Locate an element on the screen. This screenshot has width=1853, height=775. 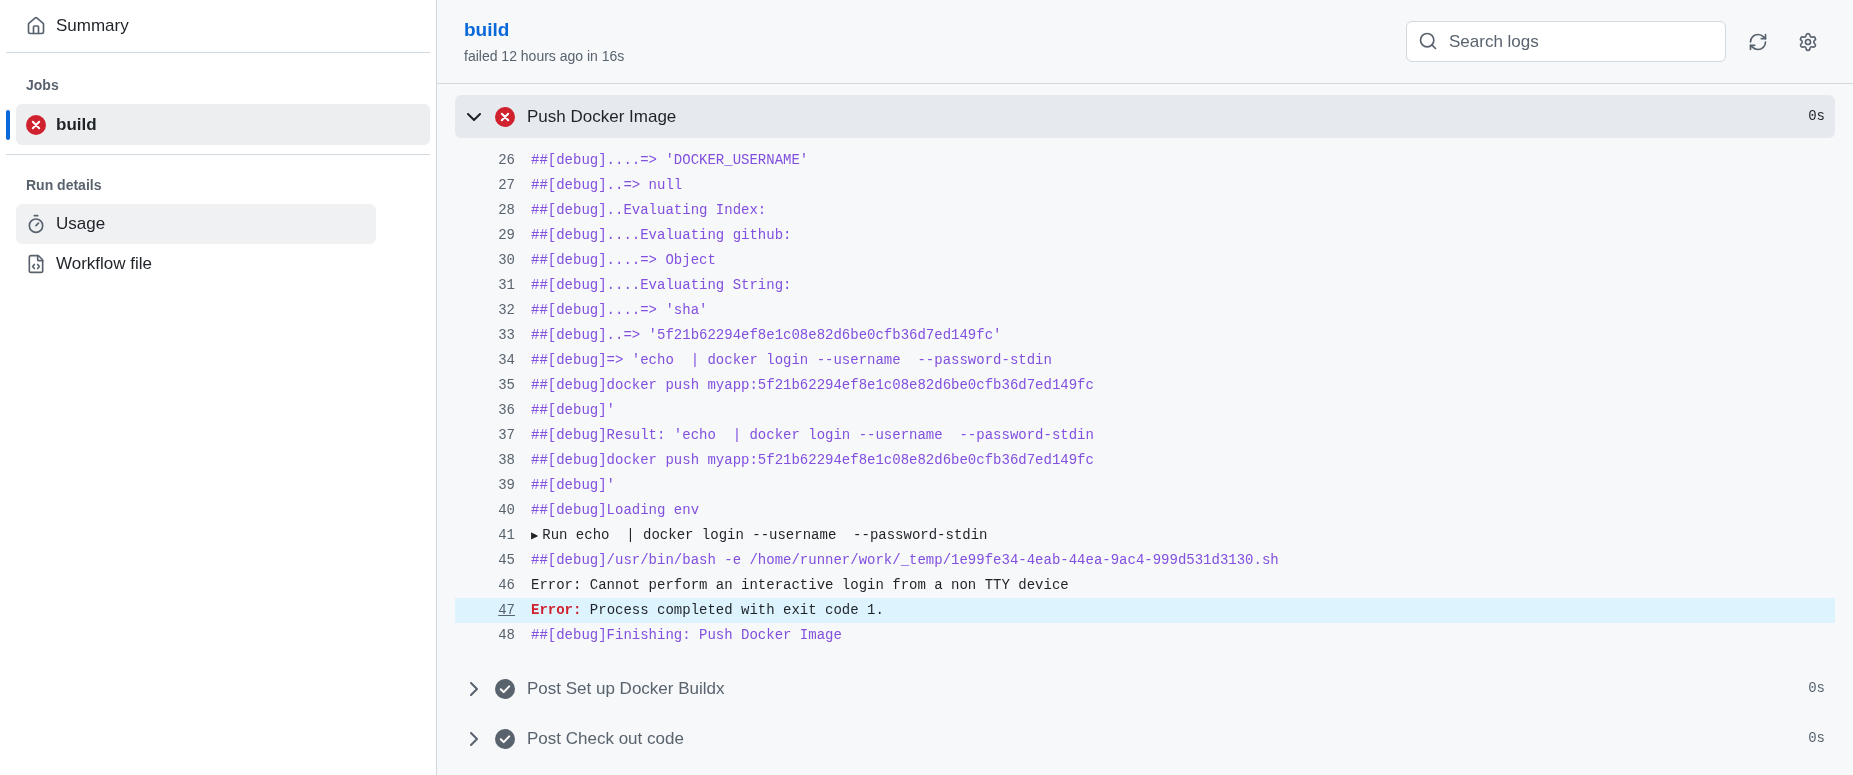
log-text: ##[debug]..Evaluating Index: is located at coordinates (649, 210).